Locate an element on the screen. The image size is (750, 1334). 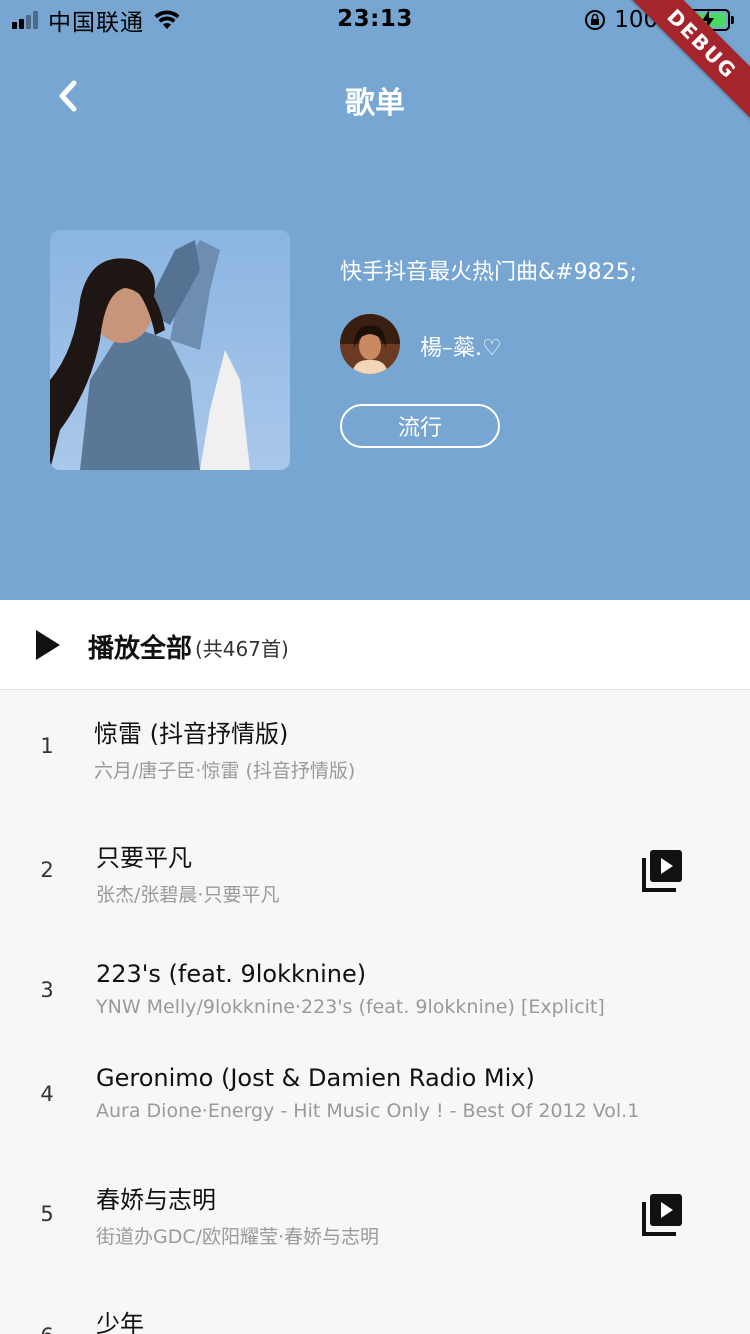
rotation-lock-icon is located at coordinates (595, 20).